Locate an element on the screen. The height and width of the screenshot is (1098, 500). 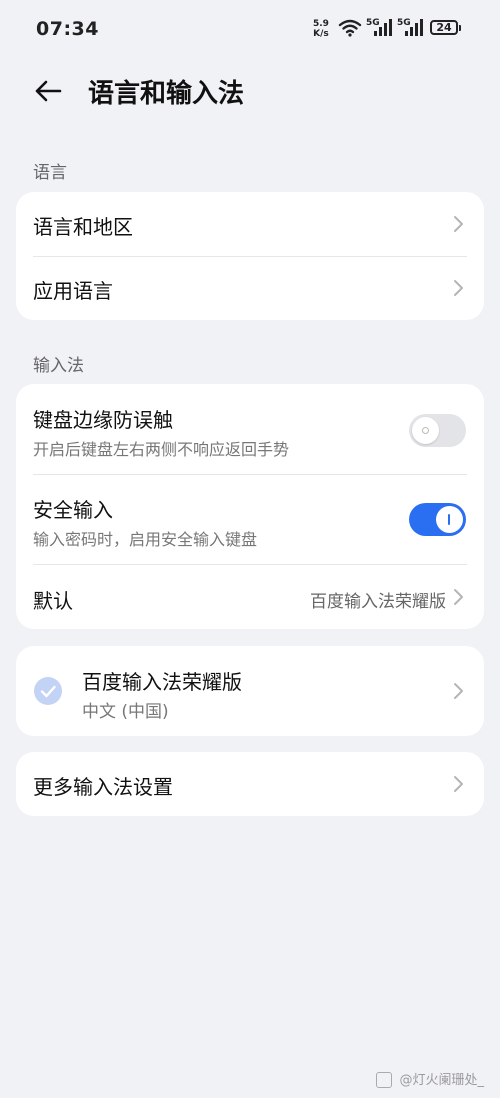
cell-signal-icon-2: 5G is located at coordinates (410, 27).